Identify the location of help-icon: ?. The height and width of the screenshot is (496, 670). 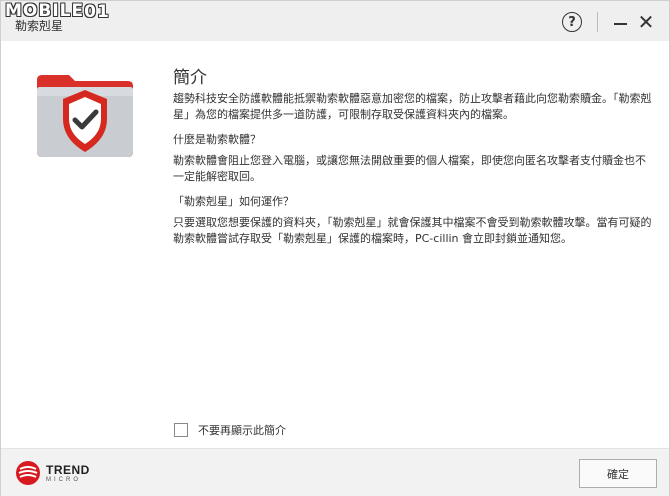
(572, 22).